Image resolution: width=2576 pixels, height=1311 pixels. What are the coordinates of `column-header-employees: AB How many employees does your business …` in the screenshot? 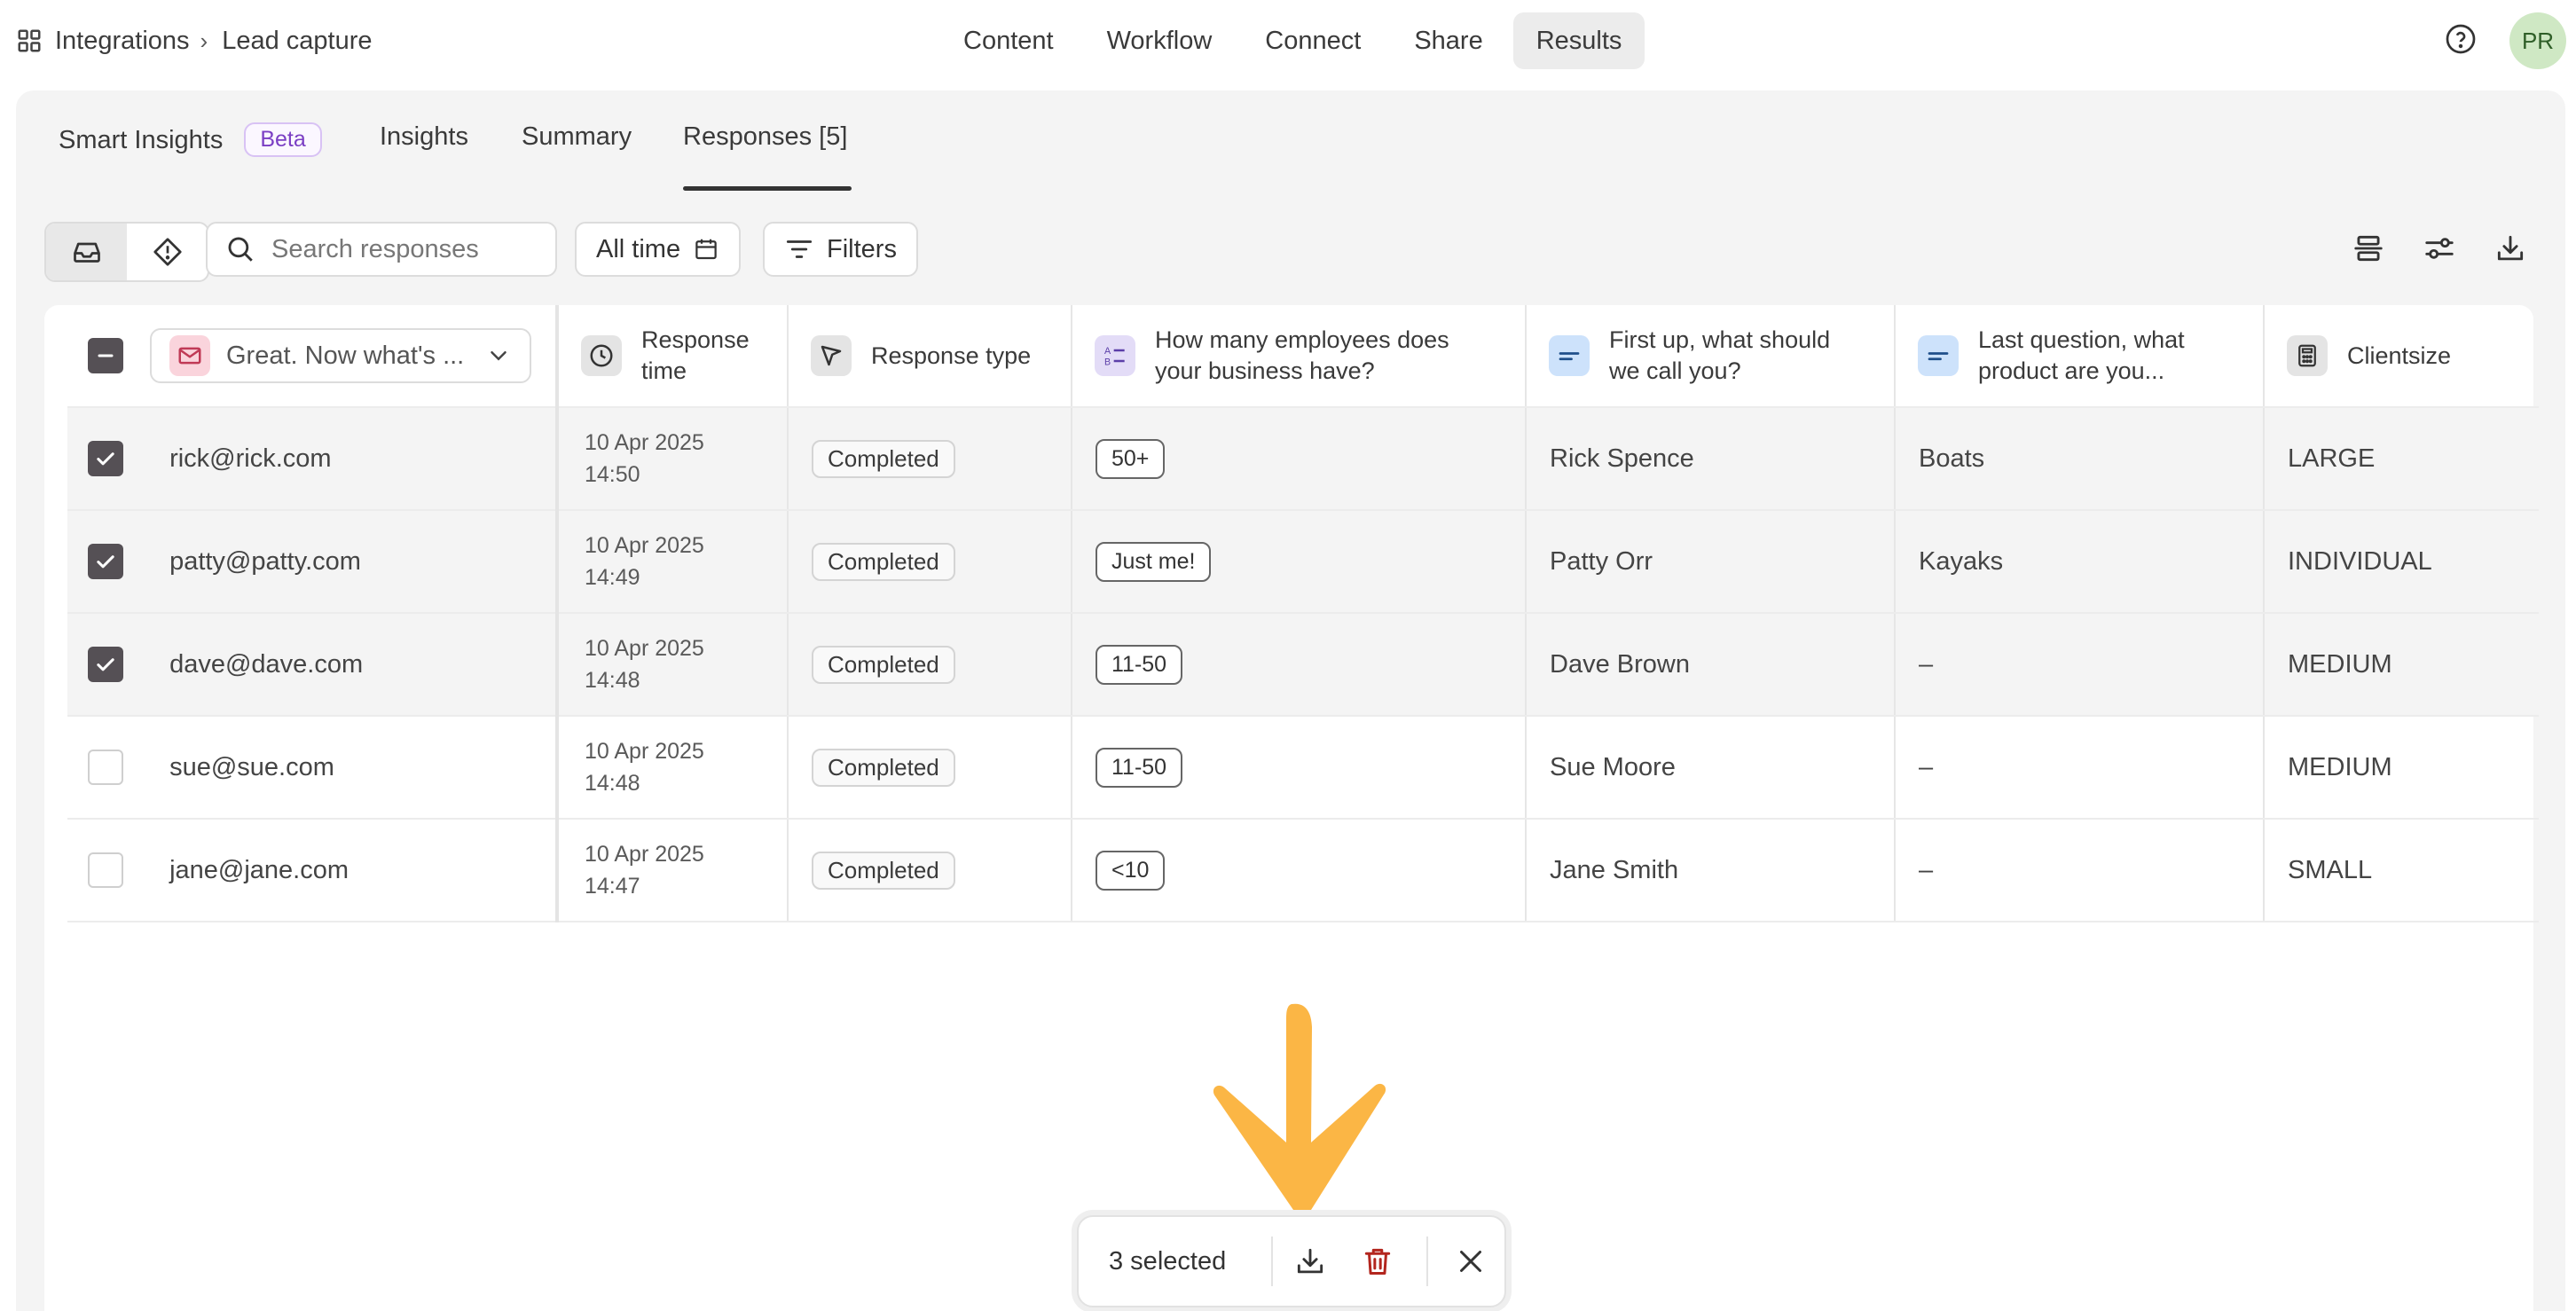 It's located at (1298, 356).